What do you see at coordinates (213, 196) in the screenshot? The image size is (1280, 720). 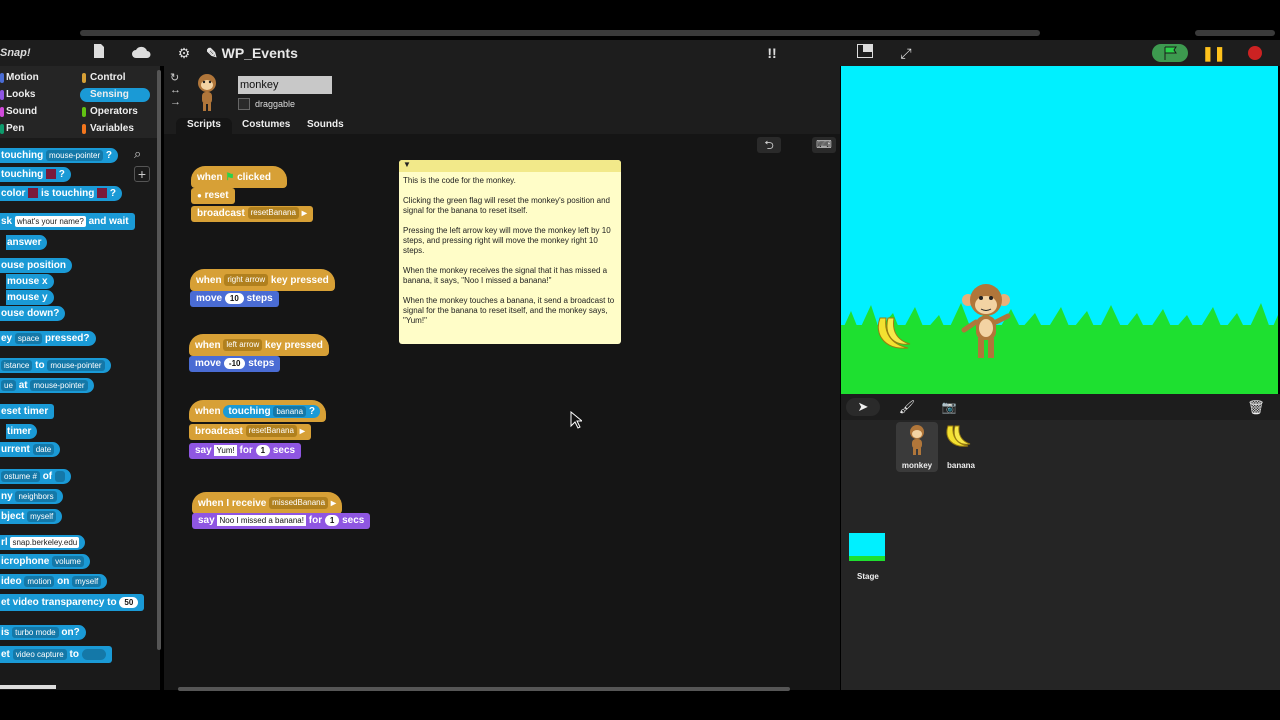 I see `reset-block: ● reset` at bounding box center [213, 196].